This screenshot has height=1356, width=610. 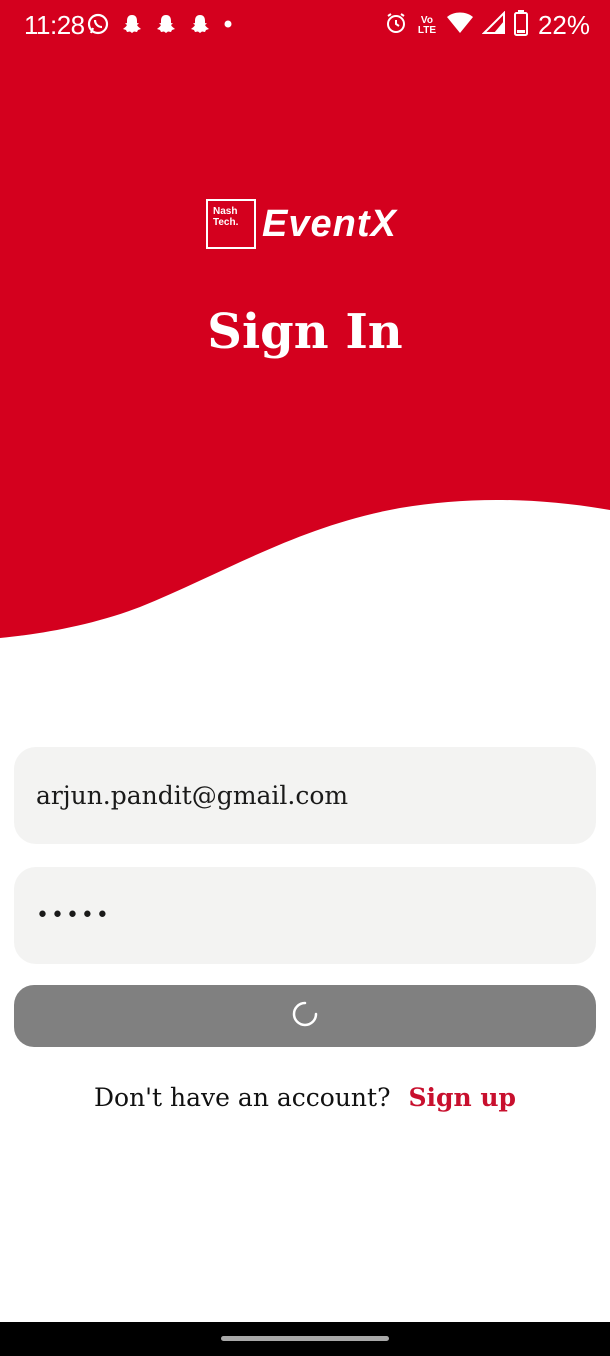 What do you see at coordinates (228, 26) in the screenshot?
I see `dot-icon` at bounding box center [228, 26].